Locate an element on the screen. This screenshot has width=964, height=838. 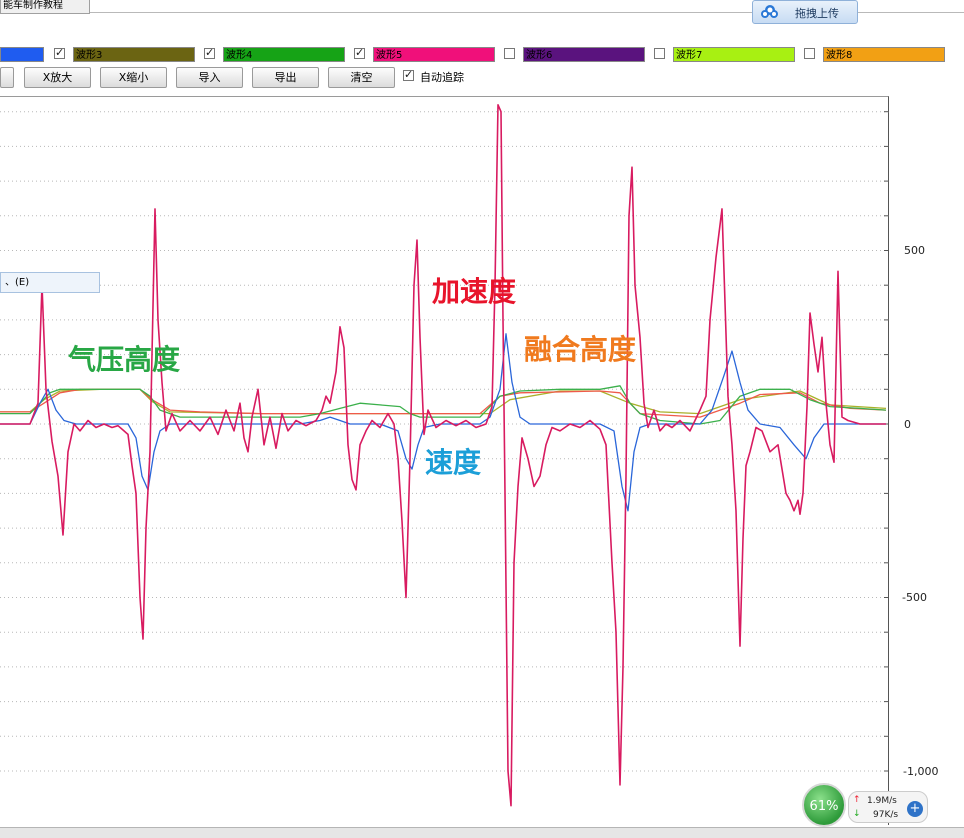
cpu-gauge: 61% is located at coordinates (824, 805).